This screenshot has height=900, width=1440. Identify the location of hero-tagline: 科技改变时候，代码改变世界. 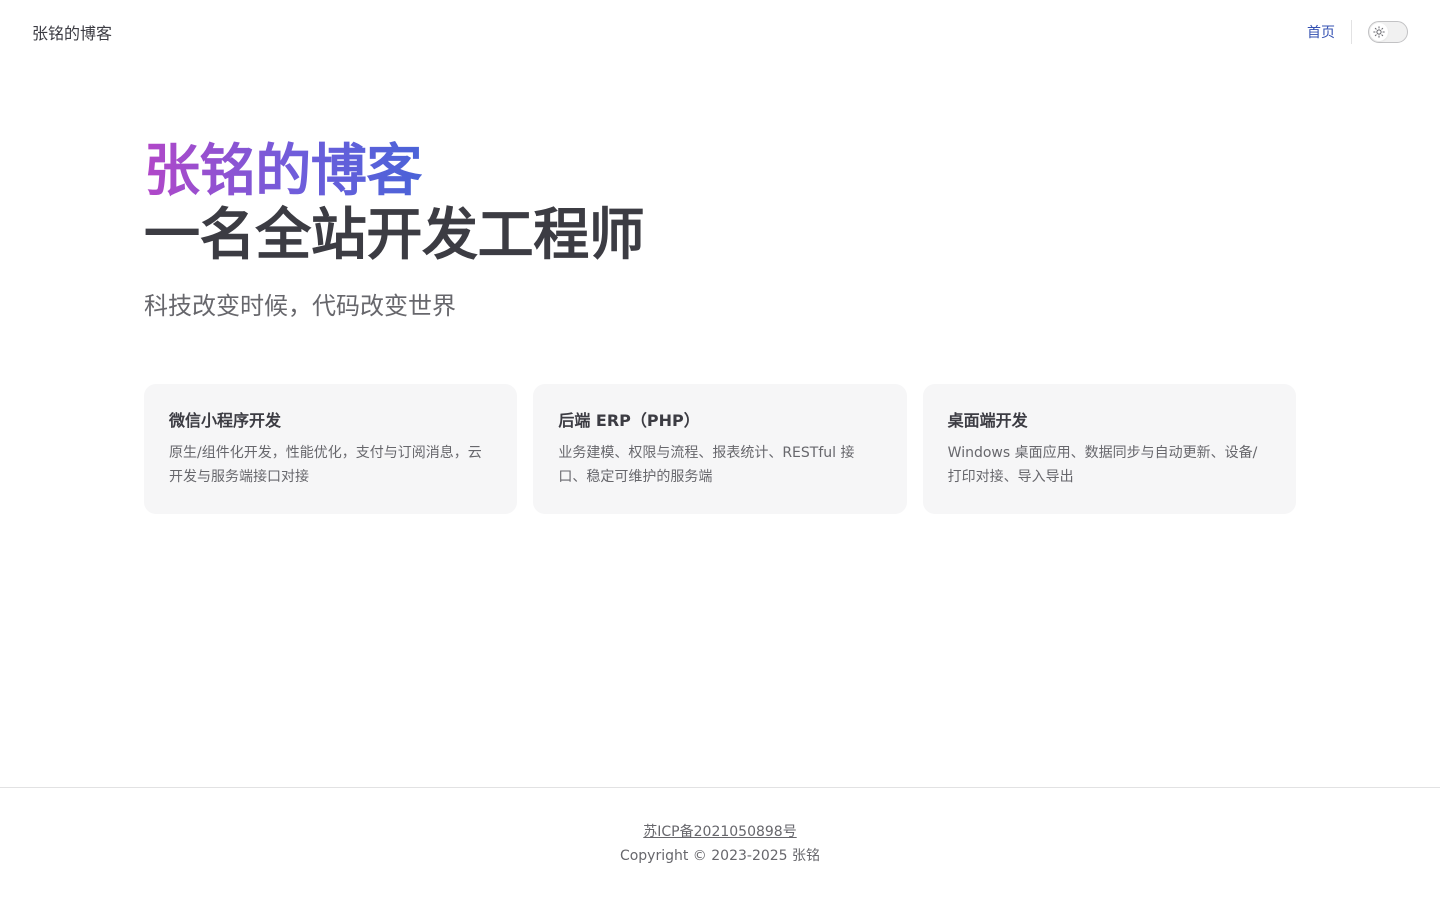
(300, 306).